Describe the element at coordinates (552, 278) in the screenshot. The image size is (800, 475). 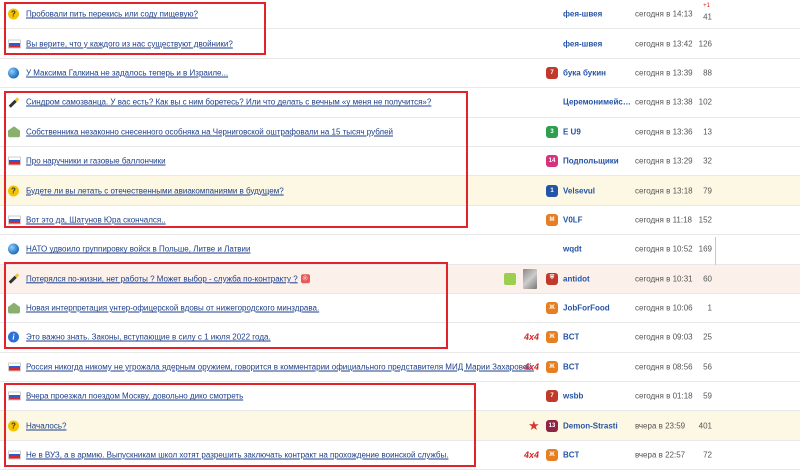
I see `user-badge-icon: ⛨` at that location.